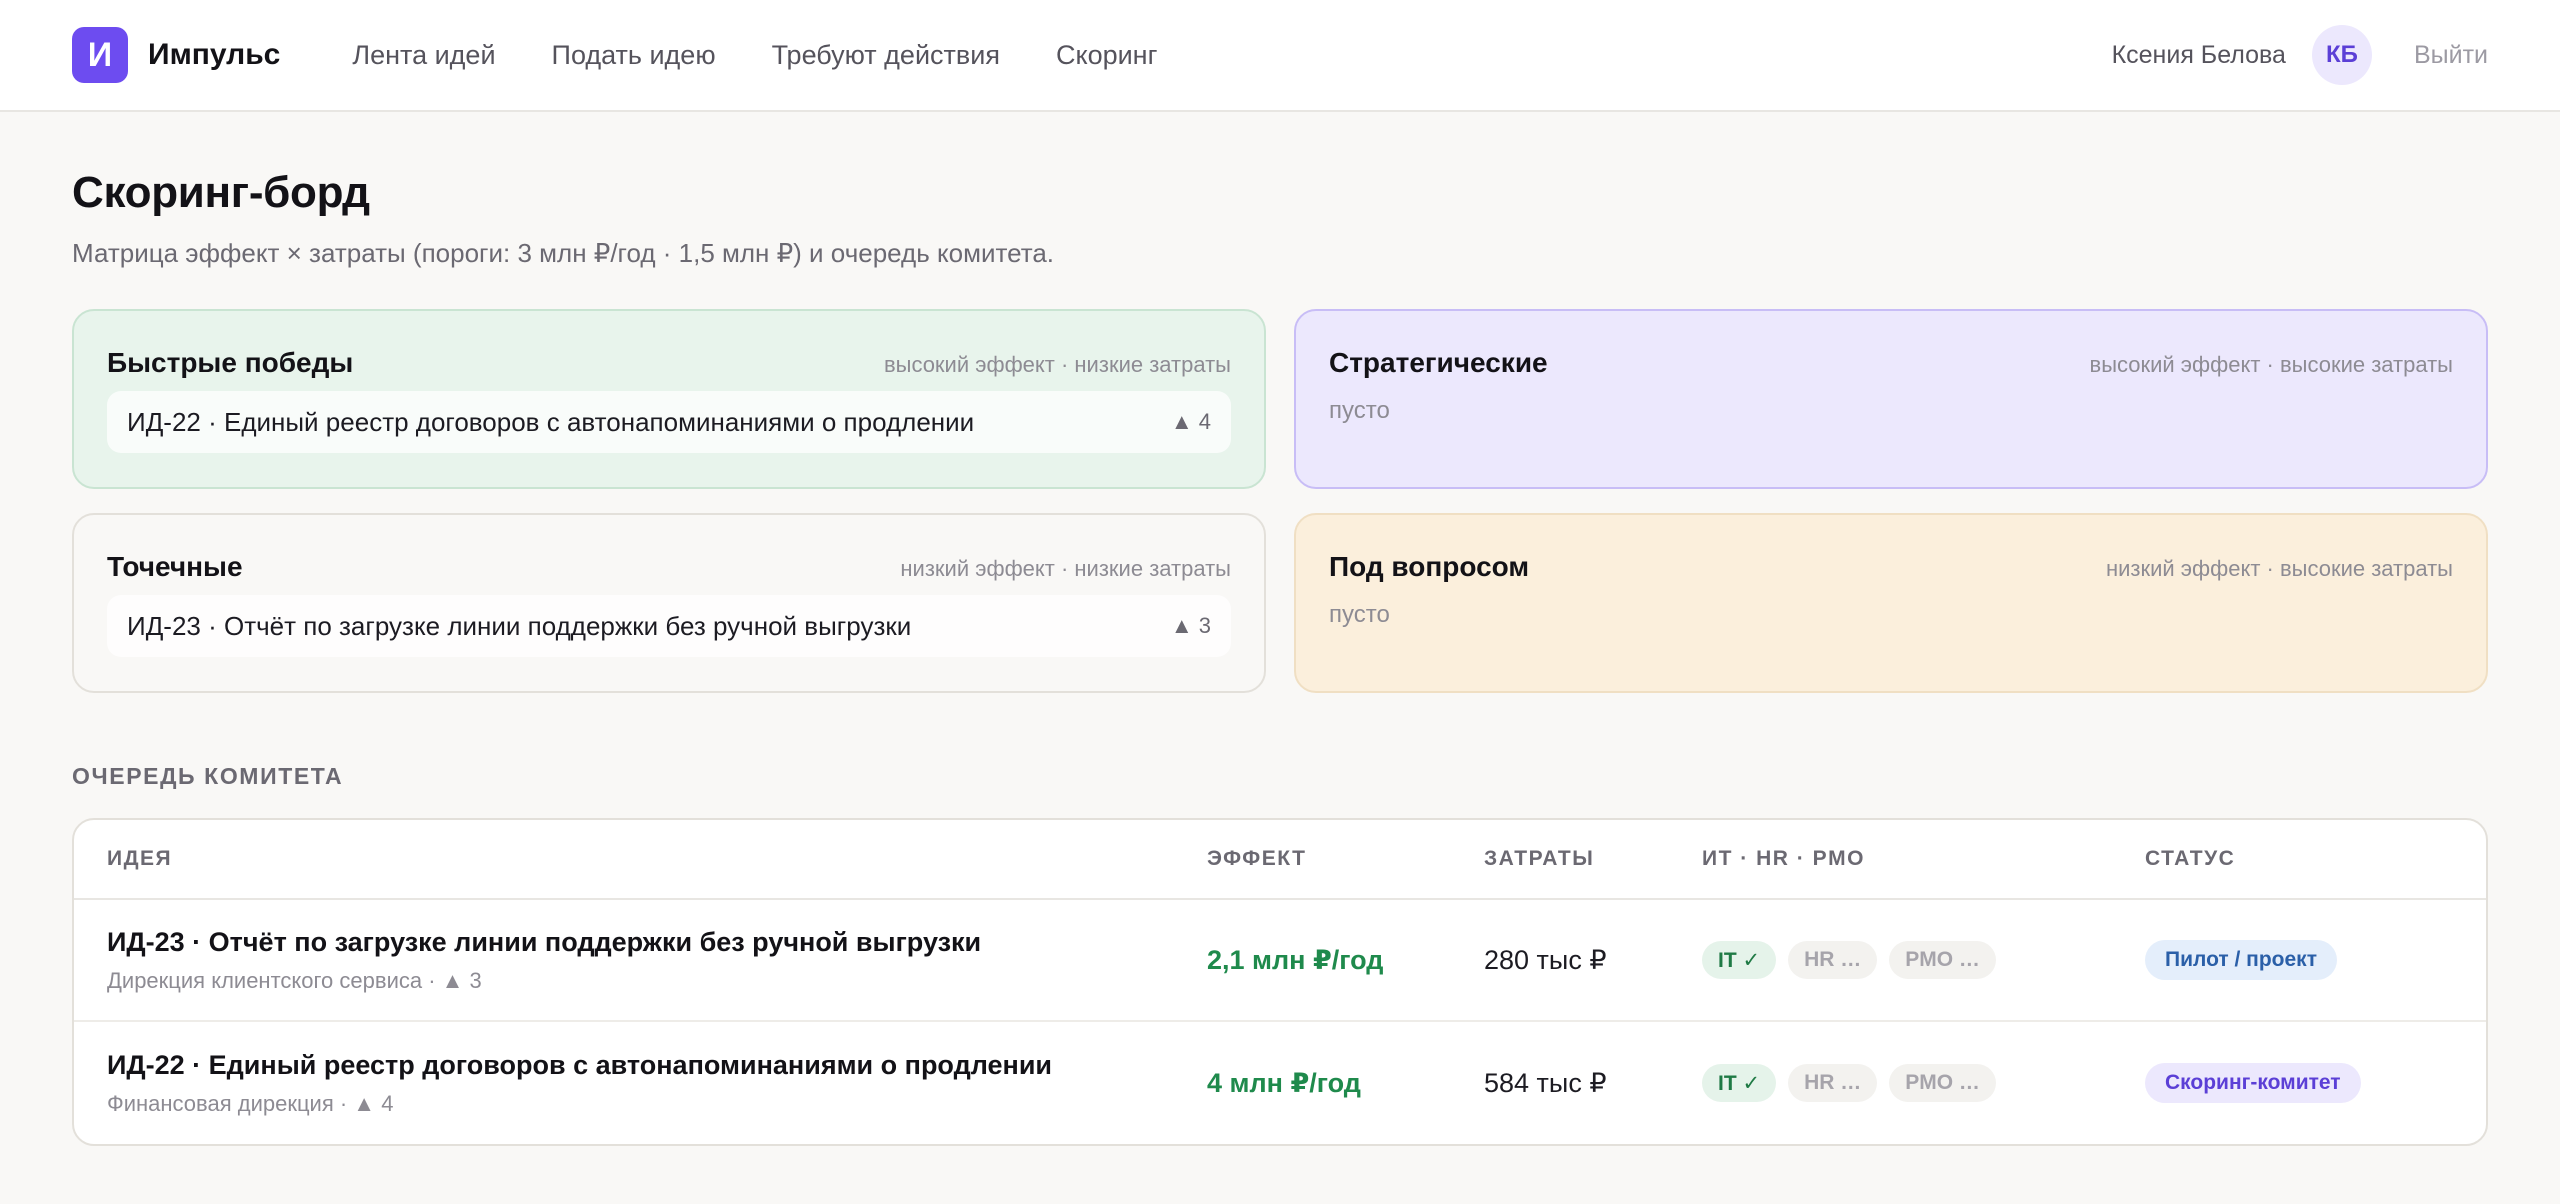 This screenshot has height=1204, width=2560. What do you see at coordinates (1429, 566) in the screenshot?
I see `quadrant-title: Под вопросом` at bounding box center [1429, 566].